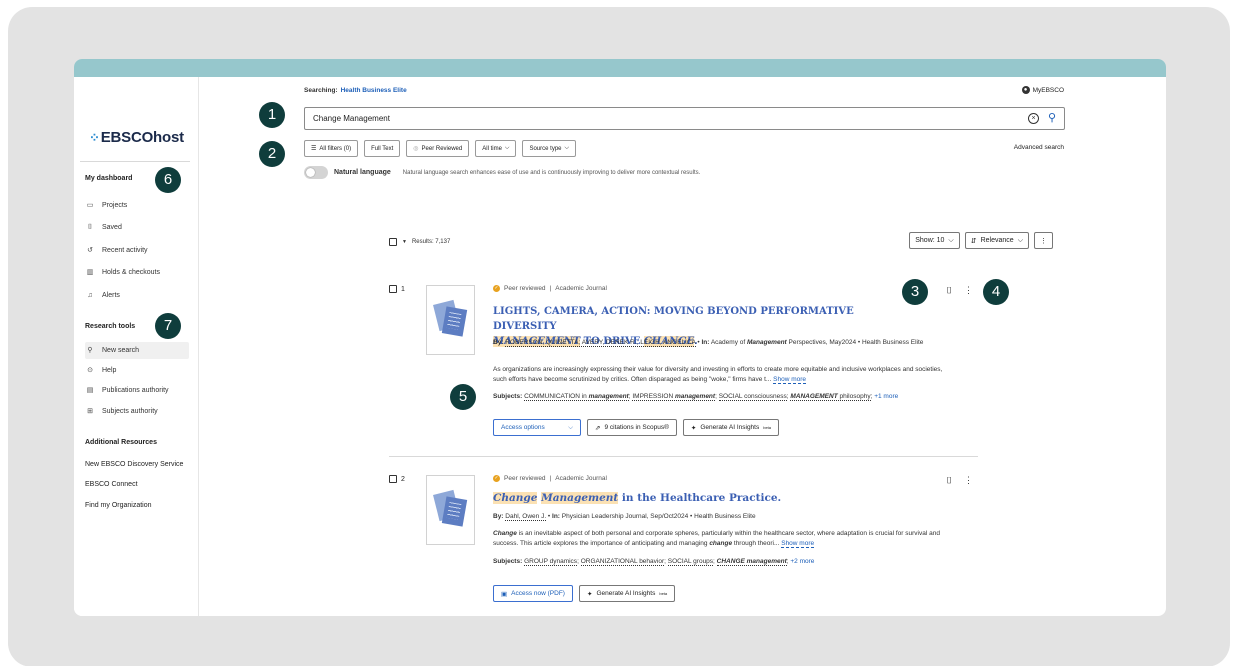 This screenshot has height=666, width=1233. I want to click on subject-link: SOCIAL consciousness, so click(752, 397).